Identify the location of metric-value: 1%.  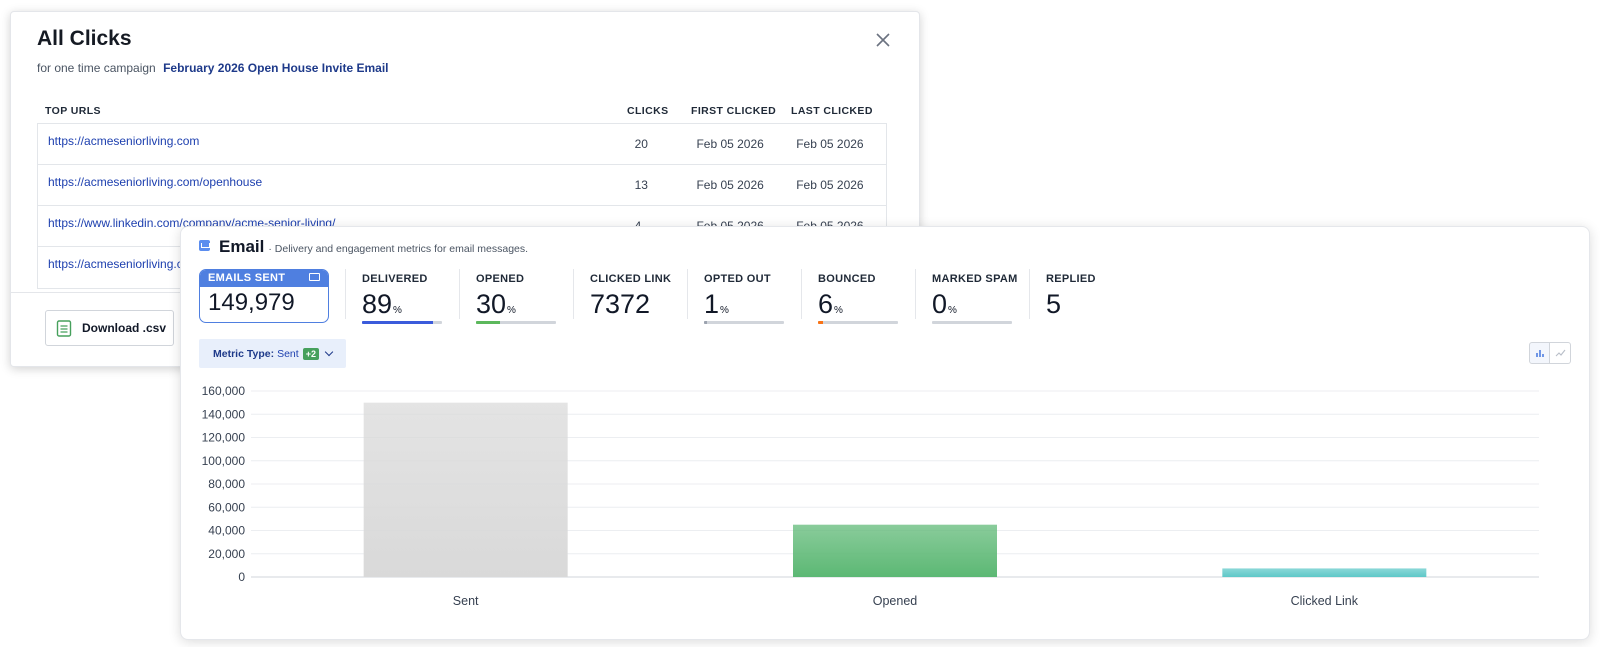
(716, 304).